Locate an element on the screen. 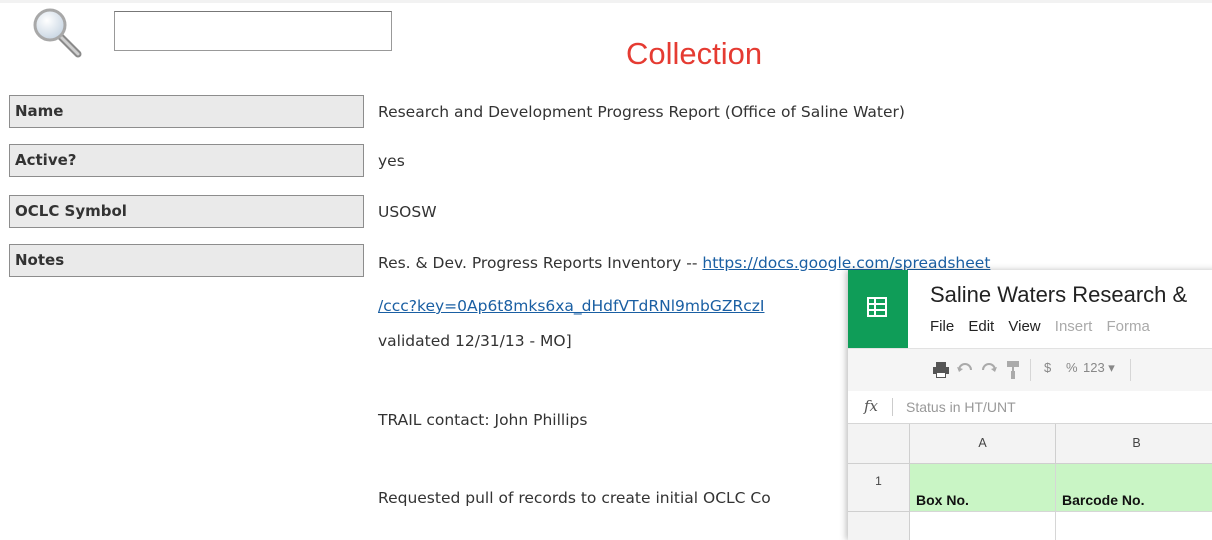 This screenshot has height=540, width=1212. print-icon is located at coordinates (941, 370).